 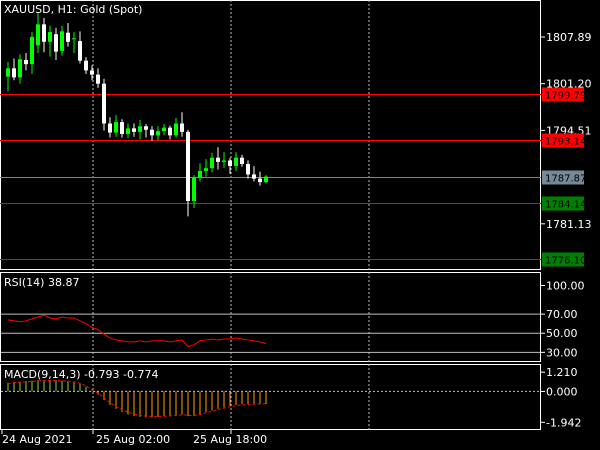 What do you see at coordinates (562, 333) in the screenshot?
I see `rsi-tick-label: 50.00` at bounding box center [562, 333].